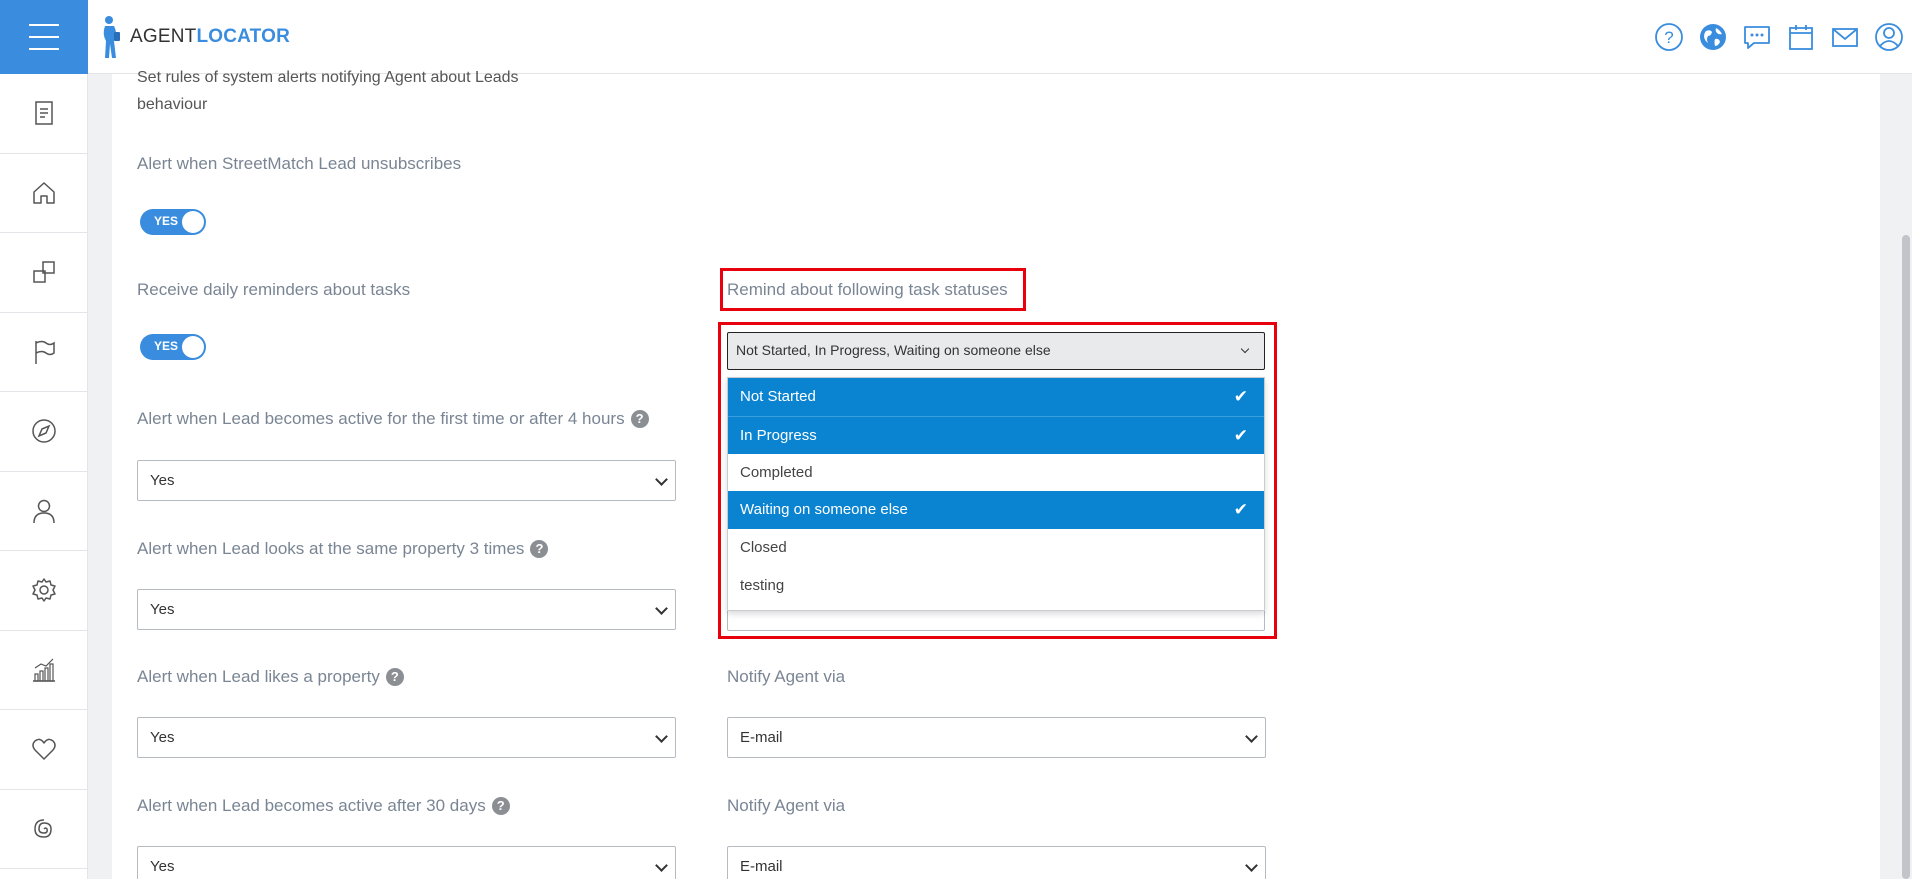 This screenshot has height=879, width=1912. Describe the element at coordinates (873, 289) in the screenshot. I see `highlight-box-label` at that location.